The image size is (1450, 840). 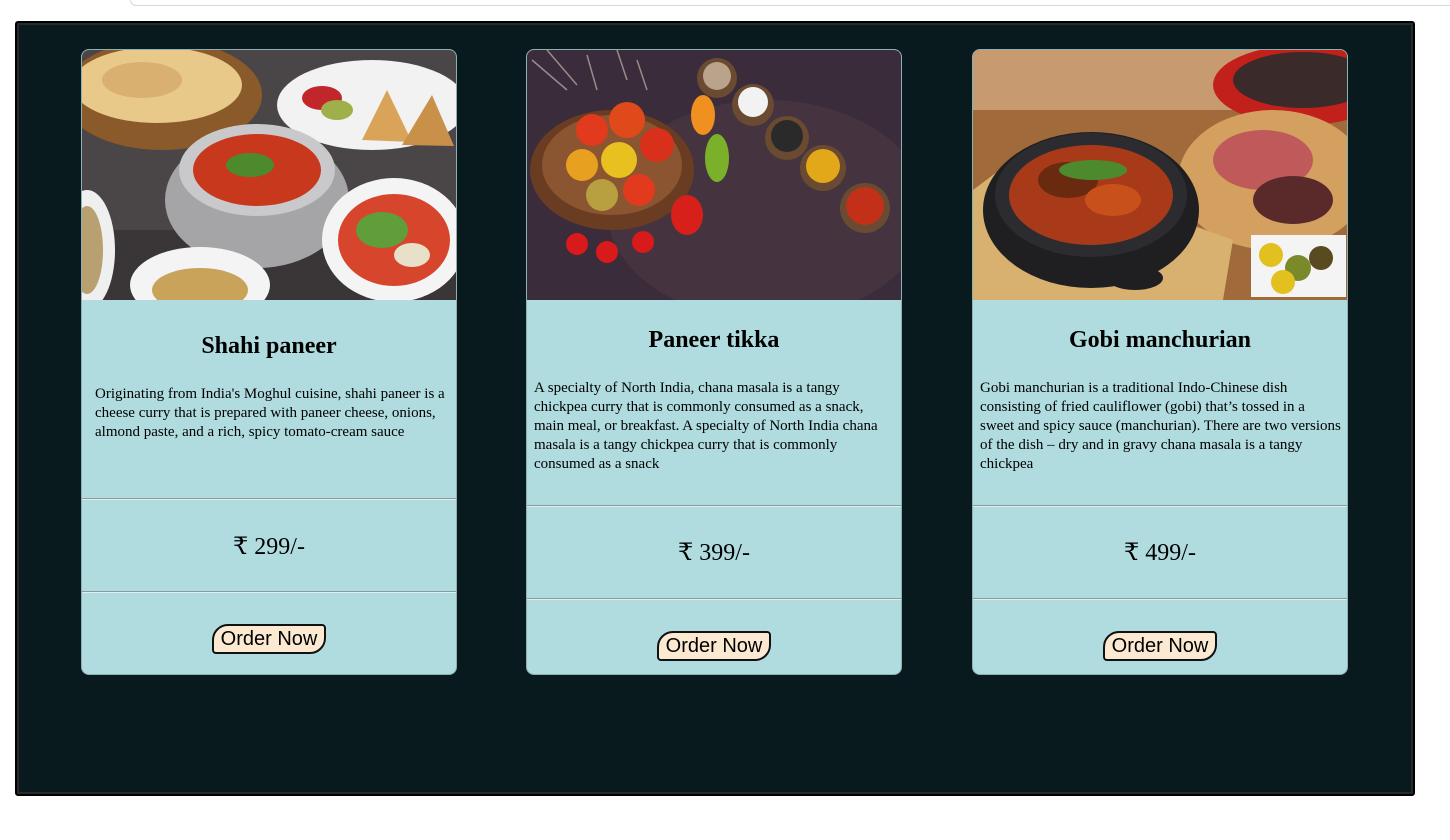 What do you see at coordinates (1160, 340) in the screenshot?
I see `dish-title: Gobi manchurian` at bounding box center [1160, 340].